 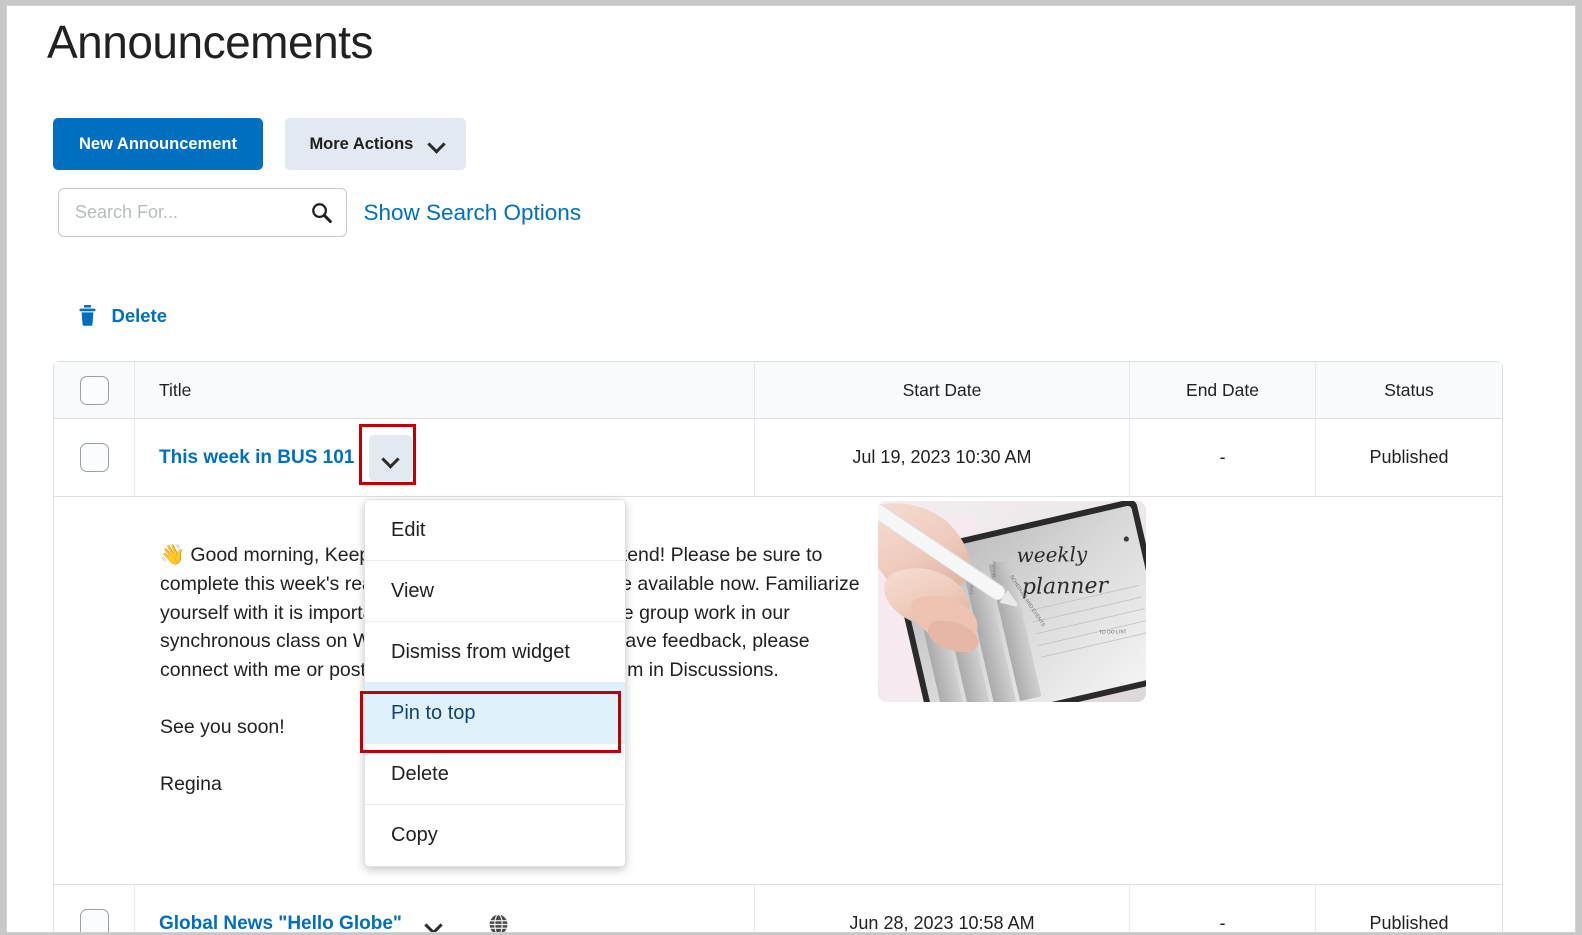 I want to click on search-row: Show Search Options, so click(x=319, y=212).